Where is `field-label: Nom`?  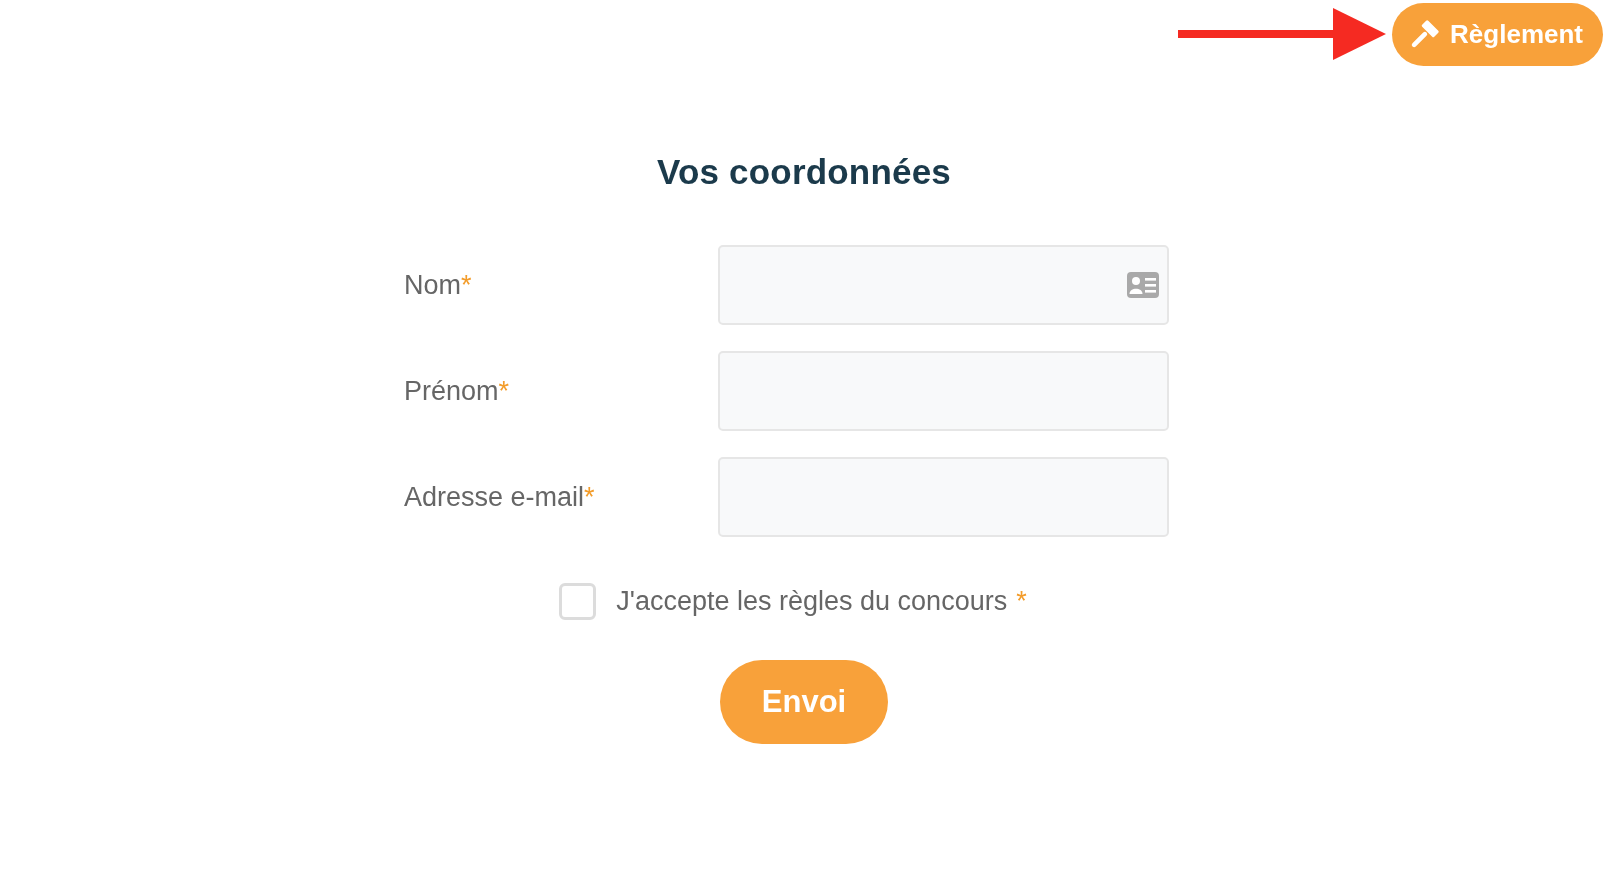 field-label: Nom is located at coordinates (432, 285).